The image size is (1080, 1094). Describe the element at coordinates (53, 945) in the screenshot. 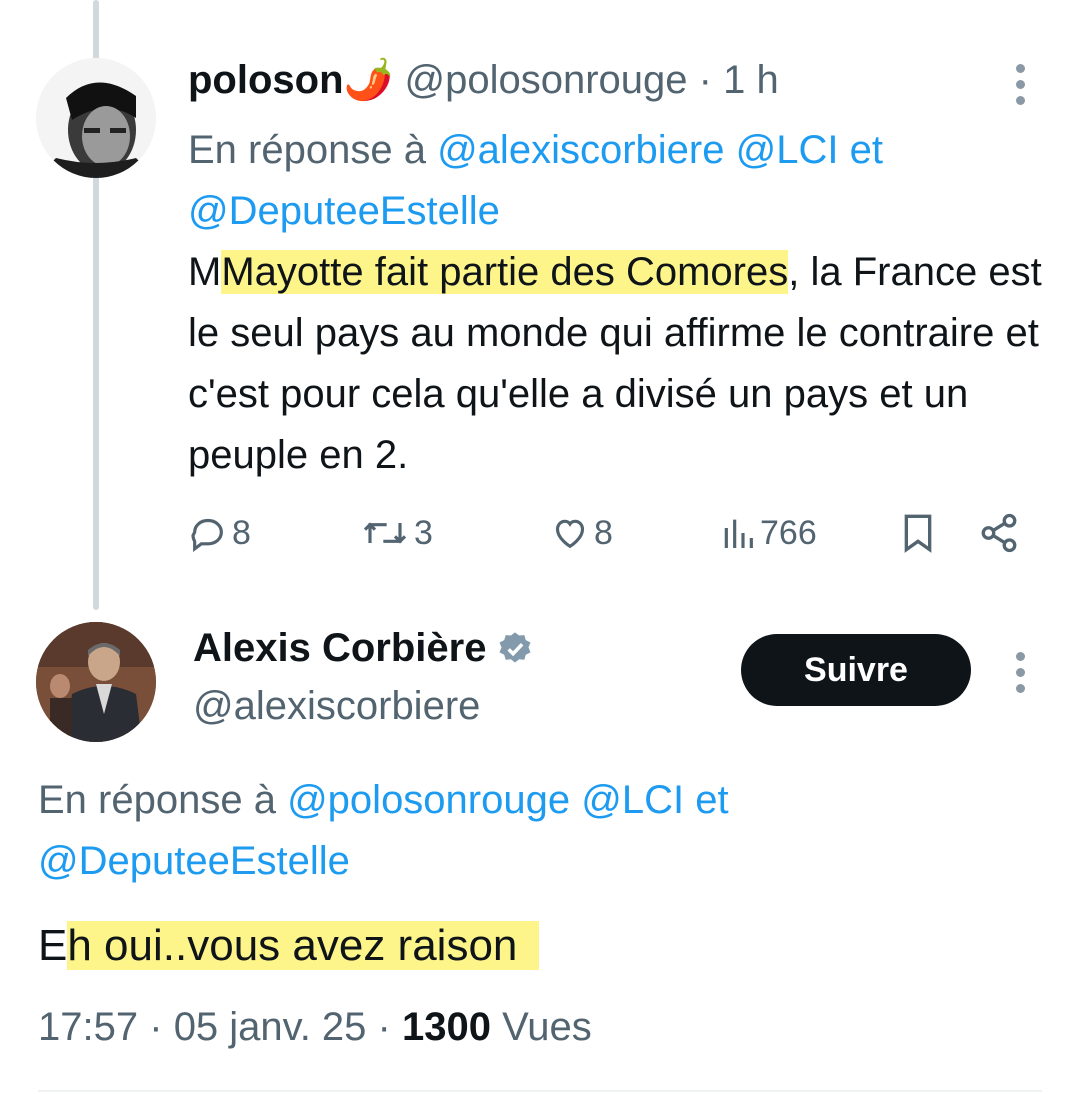

I see `tweet2-text-first: E` at that location.